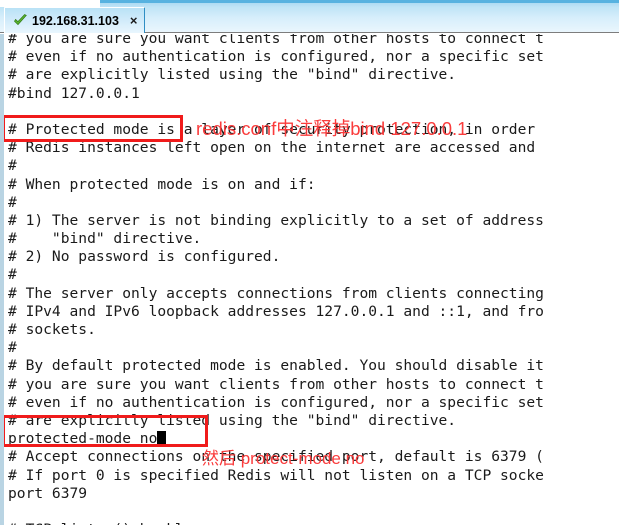  Describe the element at coordinates (50, 3) in the screenshot. I see `tab-strip-corner` at that location.